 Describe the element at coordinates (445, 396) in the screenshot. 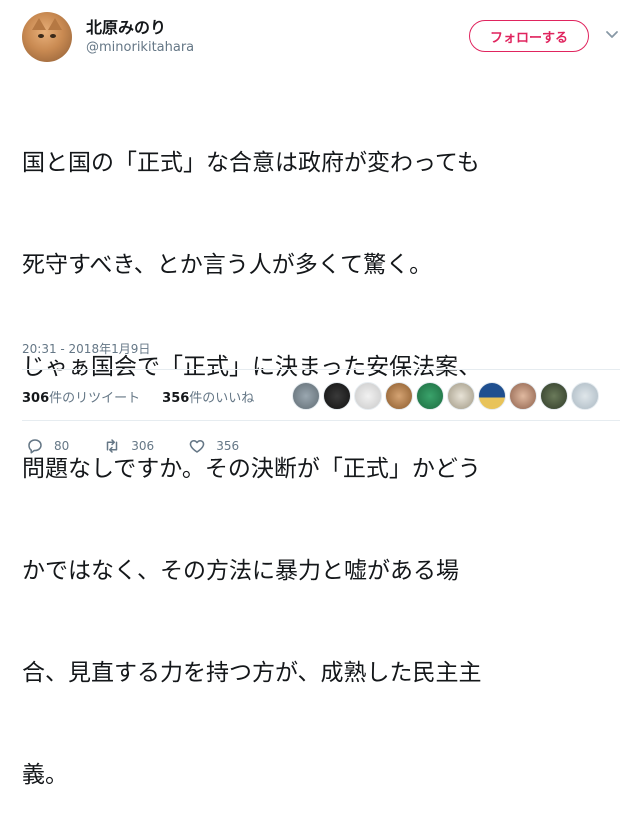

I see `liker-avatars` at that location.